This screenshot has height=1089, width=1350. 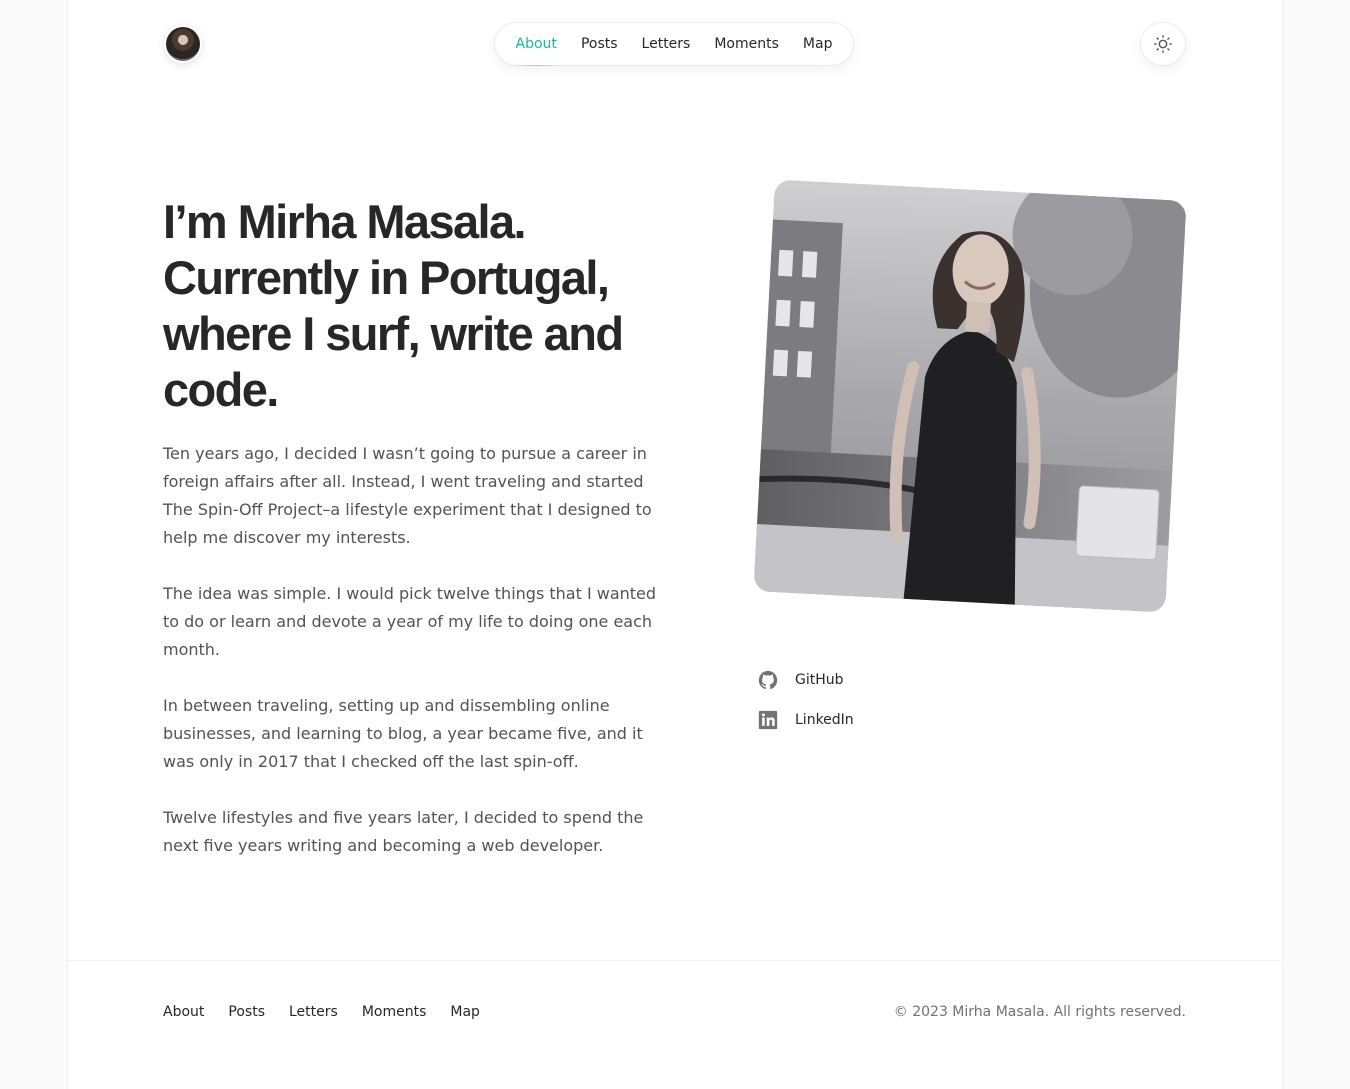 I want to click on footer-nav: About Posts Letters Moments Map, so click(x=321, y=1012).